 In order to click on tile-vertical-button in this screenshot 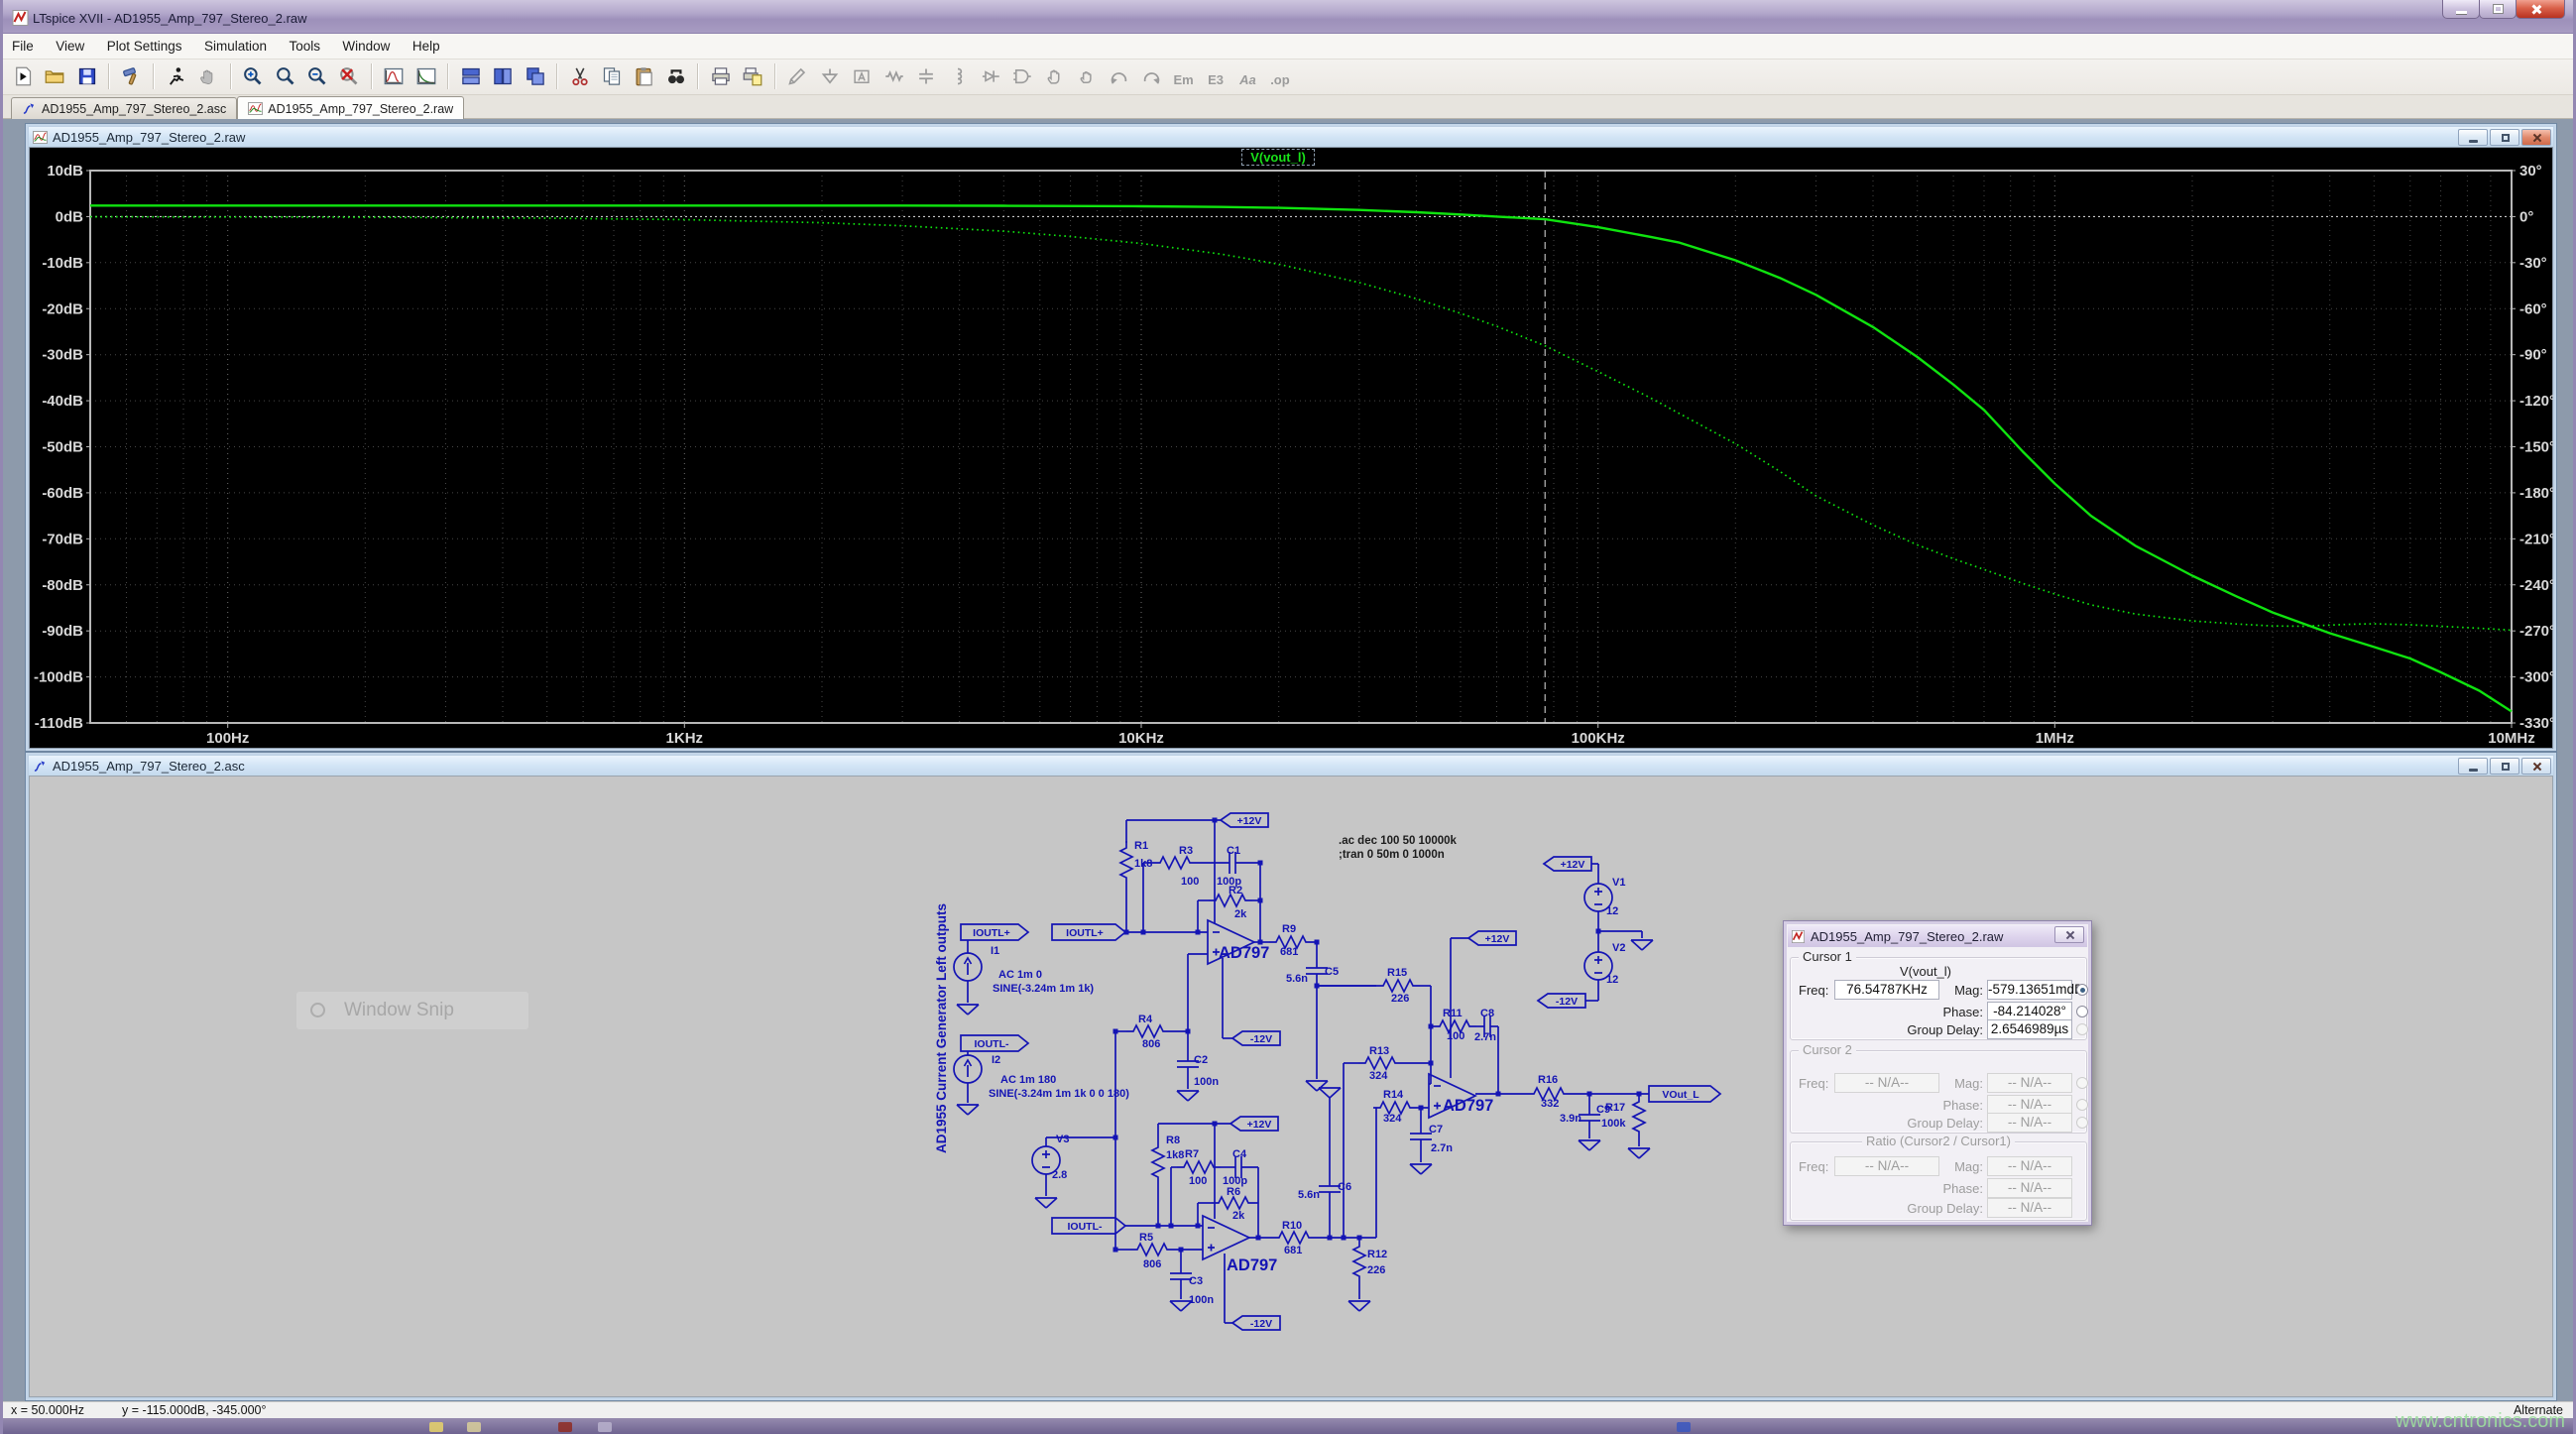, I will do `click(471, 76)`.